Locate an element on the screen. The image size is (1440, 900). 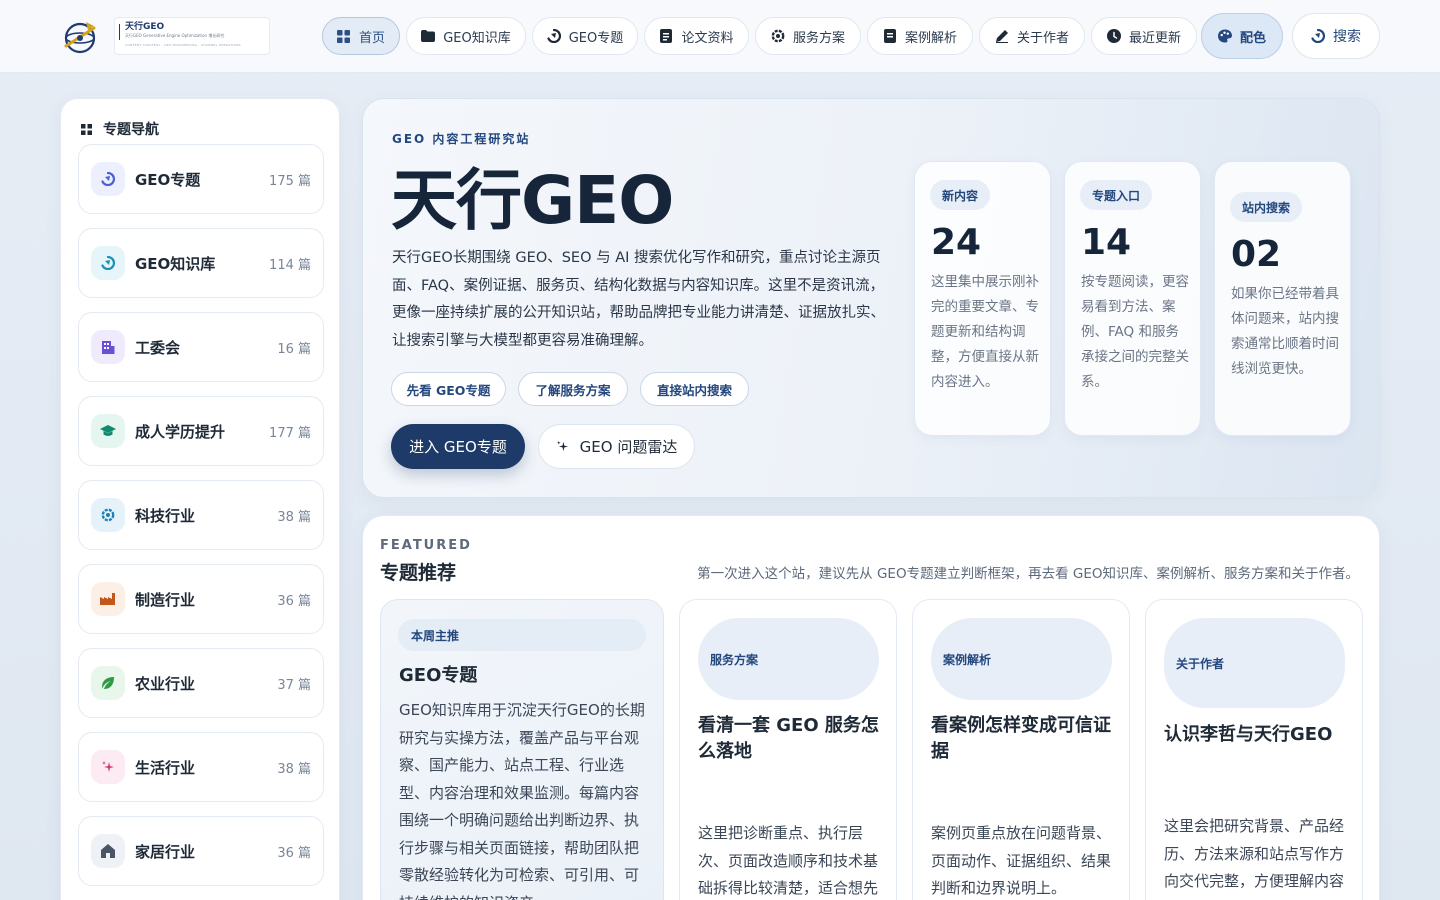
card-tag: 服务方案 is located at coordinates (788, 659).